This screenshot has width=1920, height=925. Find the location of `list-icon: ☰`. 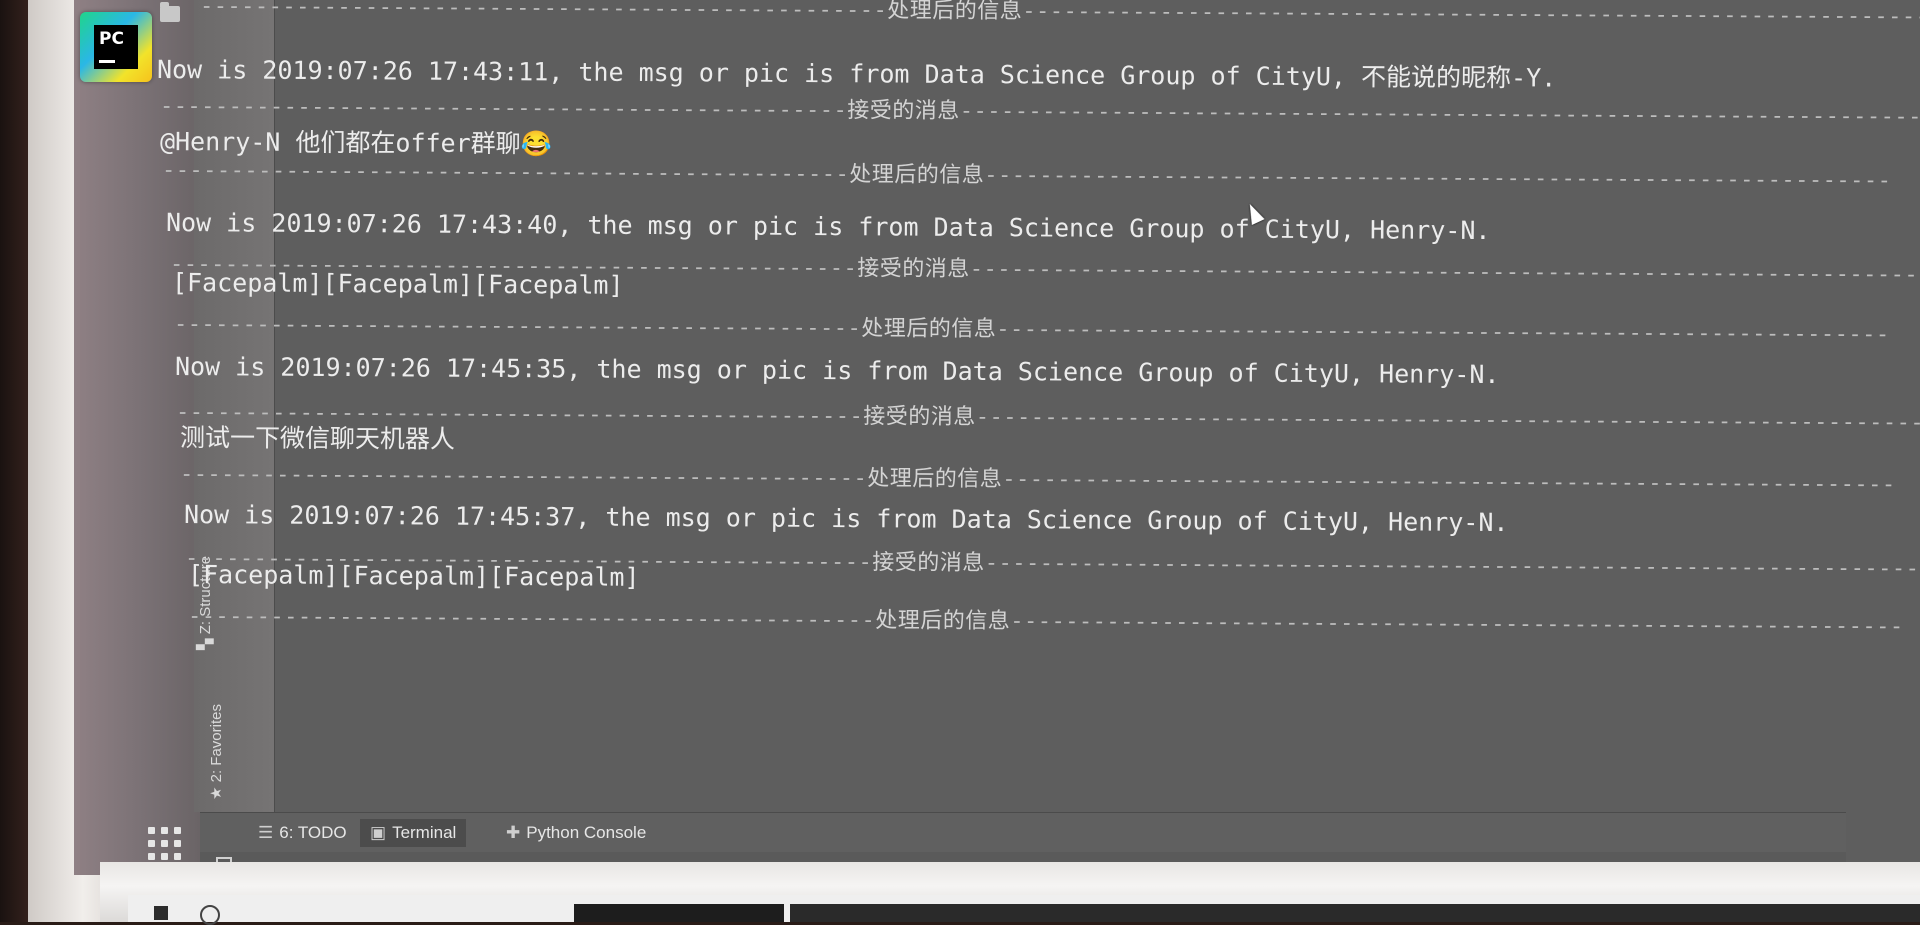

list-icon: ☰ is located at coordinates (266, 832).